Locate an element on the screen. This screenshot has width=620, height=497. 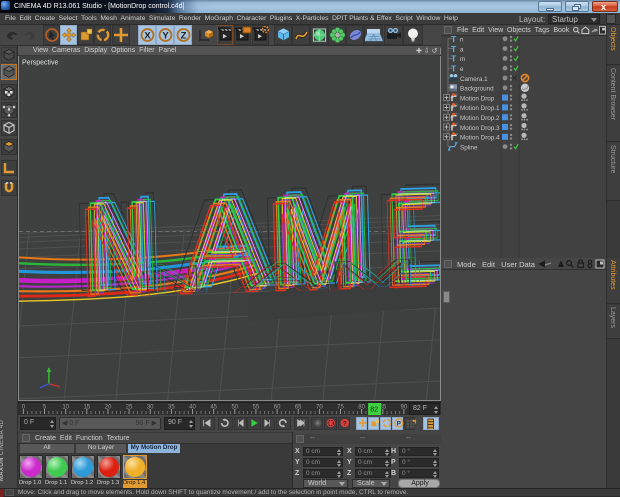
svg-text: 80 is located at coordinates (361, 408).